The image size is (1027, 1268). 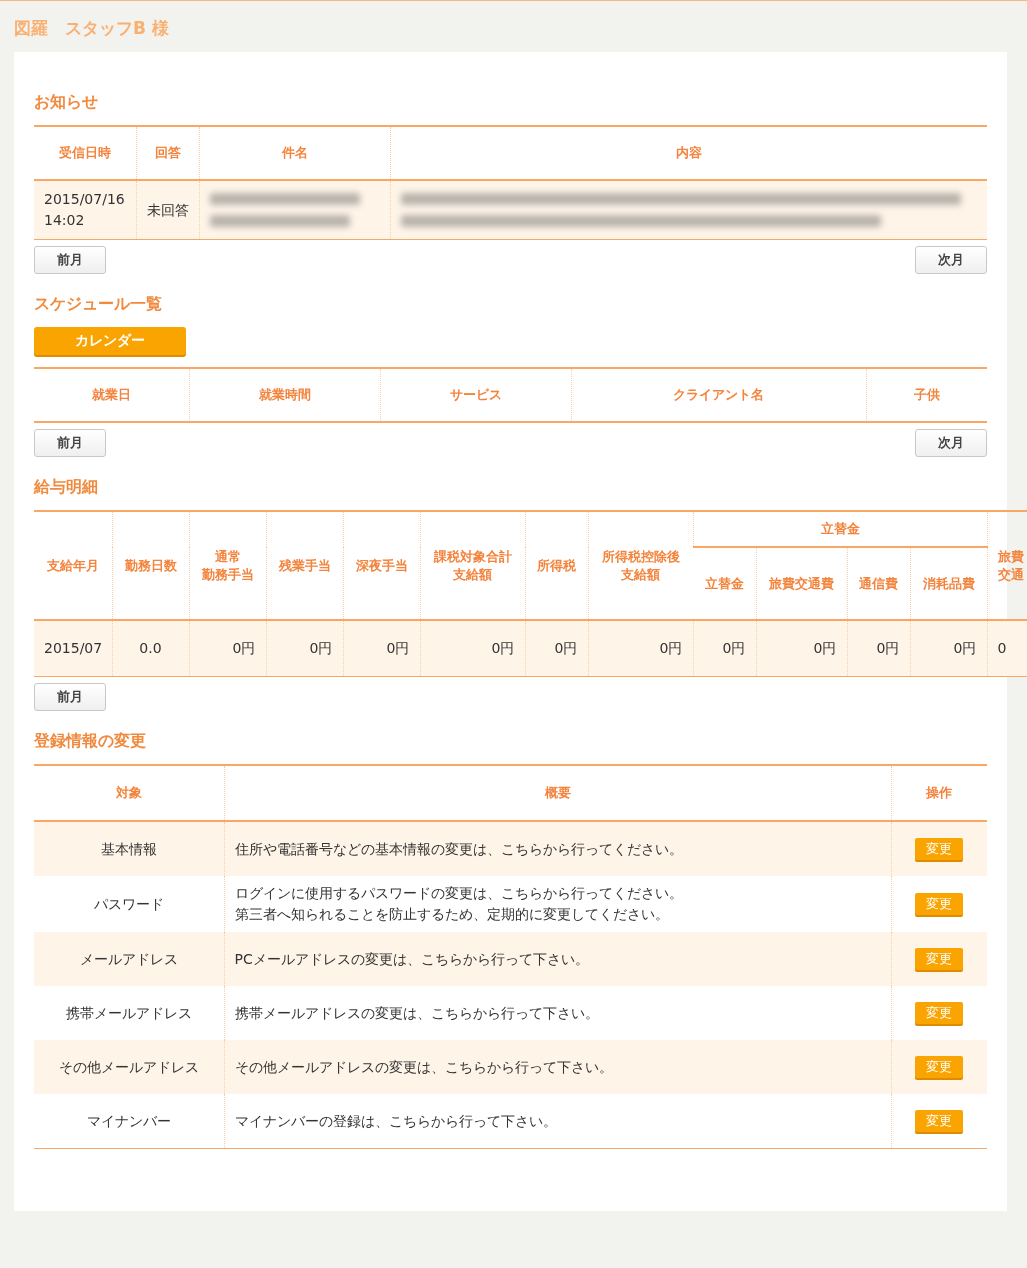 I want to click on table-cell-text: PCメールアドレスの変更は、こちらから行って下さい。, so click(x=412, y=959).